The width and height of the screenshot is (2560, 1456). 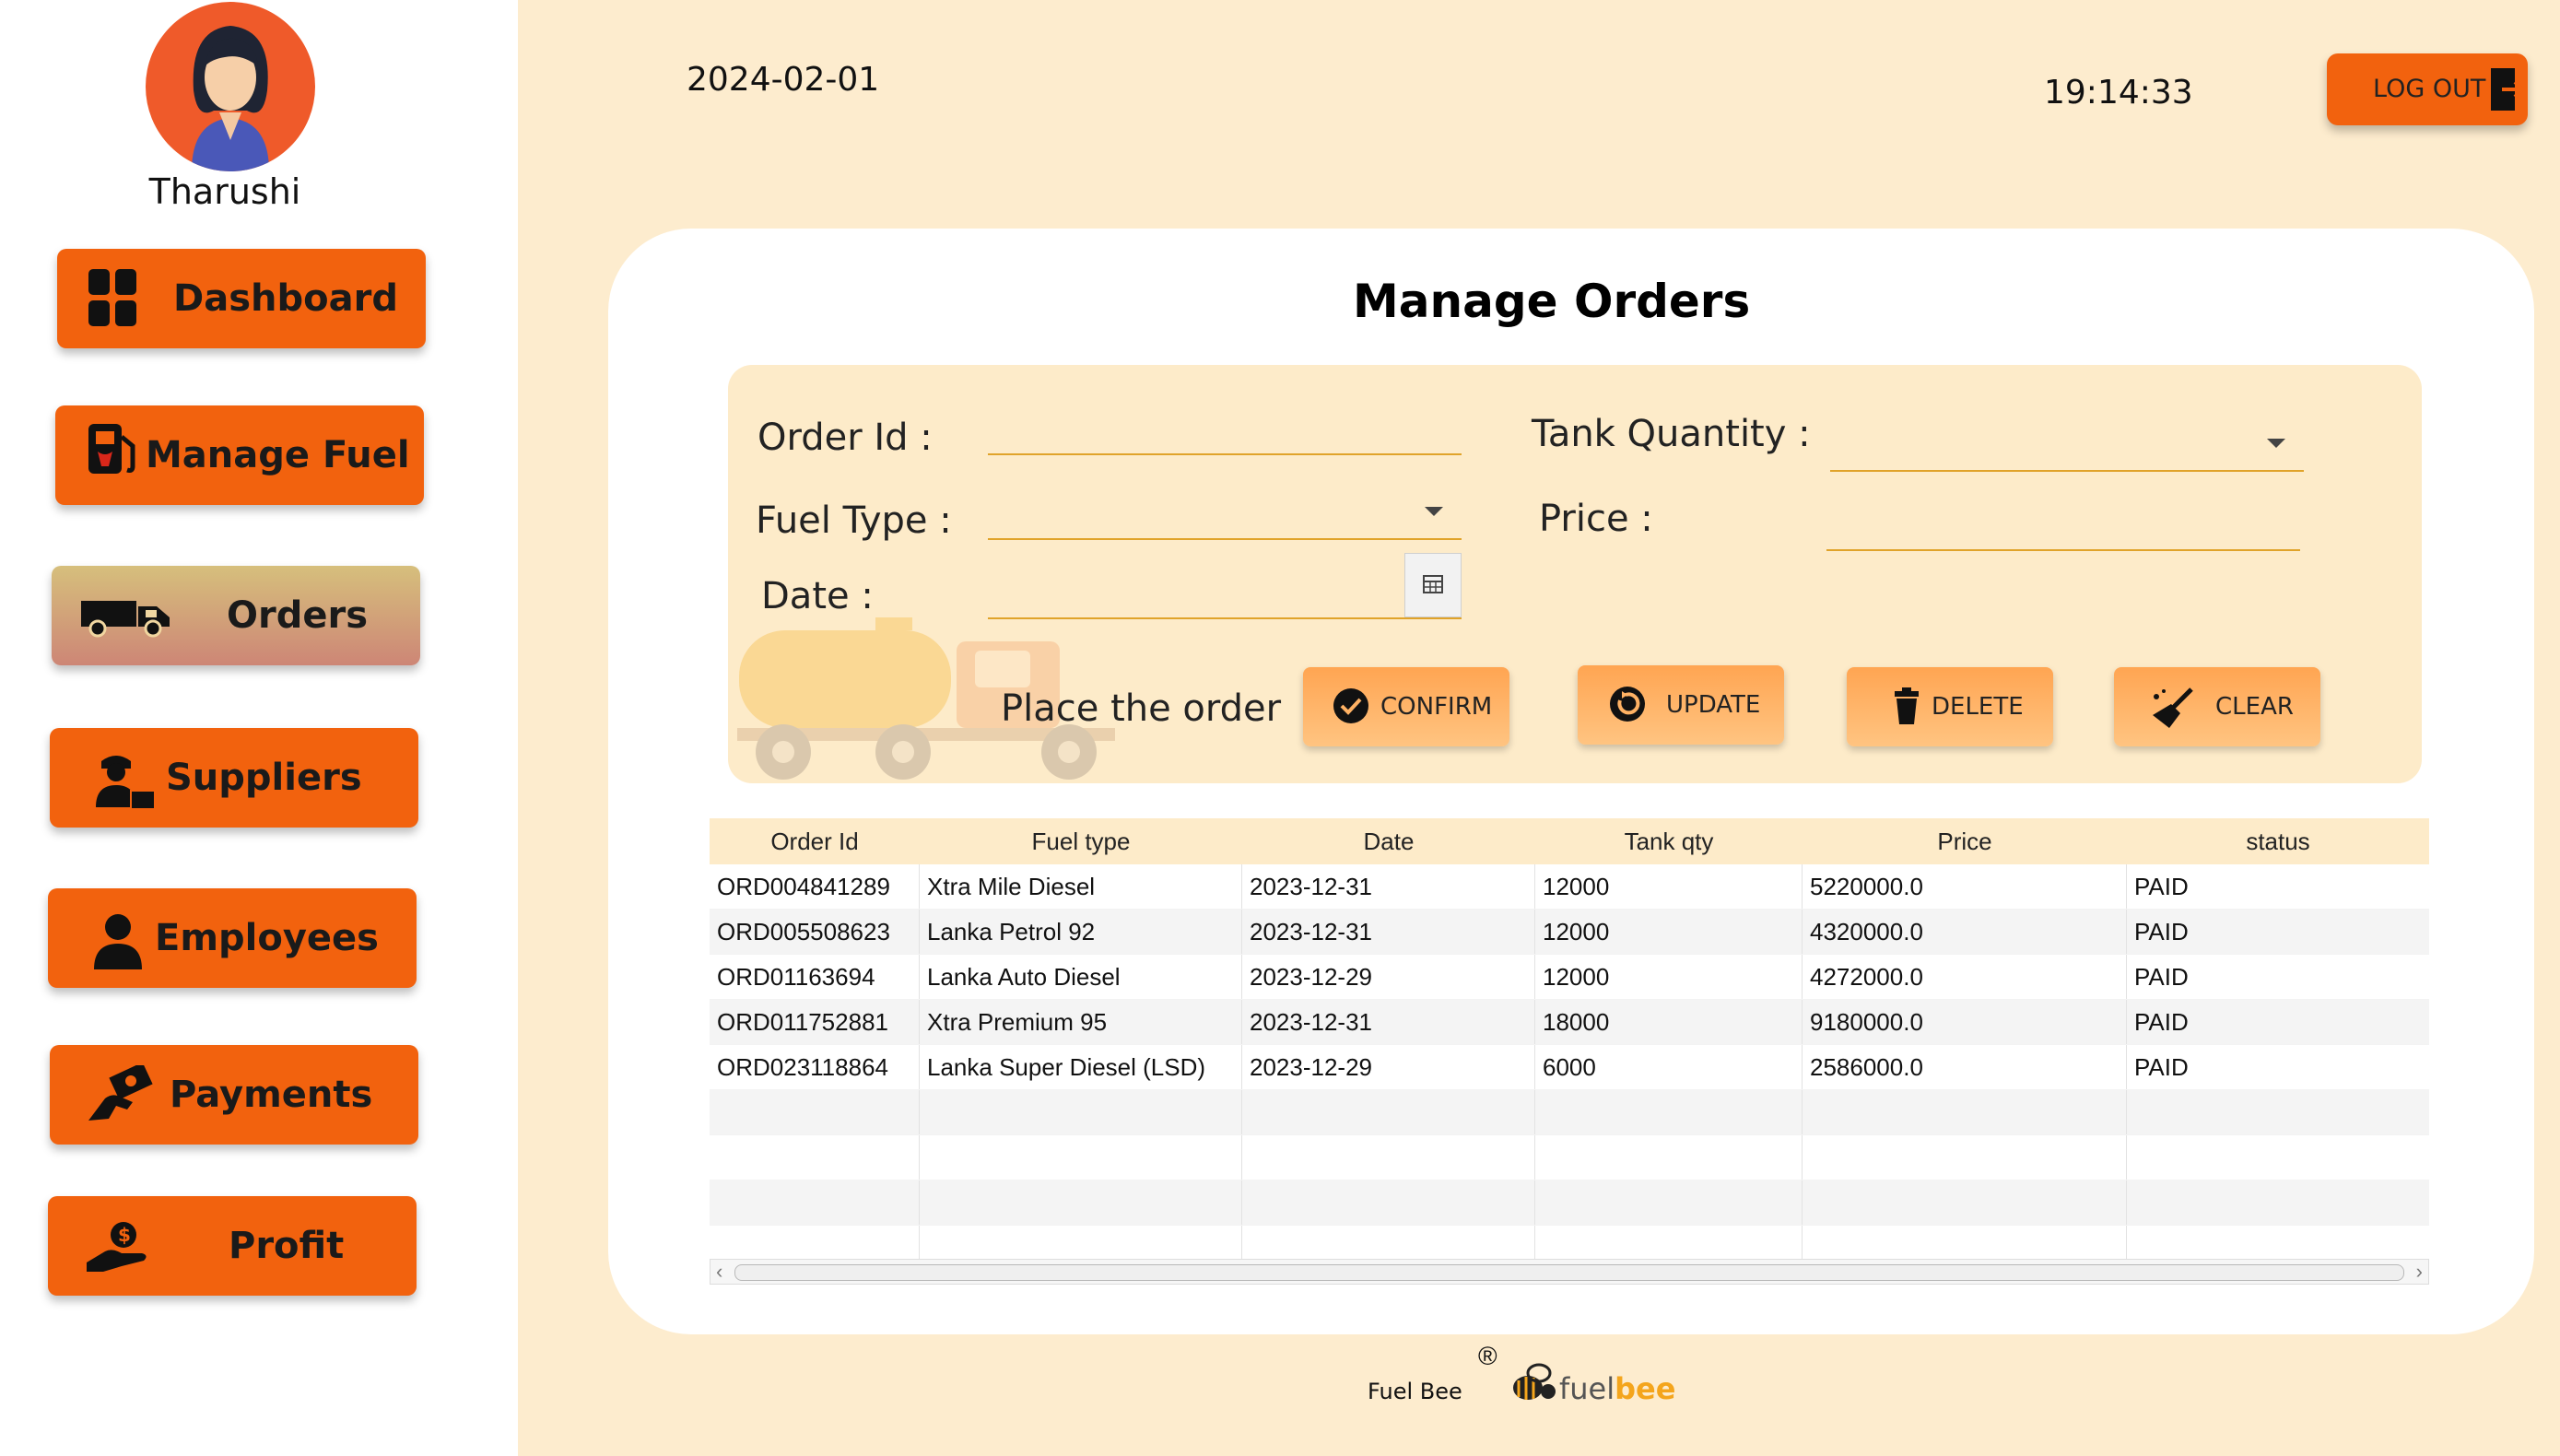 I want to click on bee-logo-icon, so click(x=1534, y=1385).